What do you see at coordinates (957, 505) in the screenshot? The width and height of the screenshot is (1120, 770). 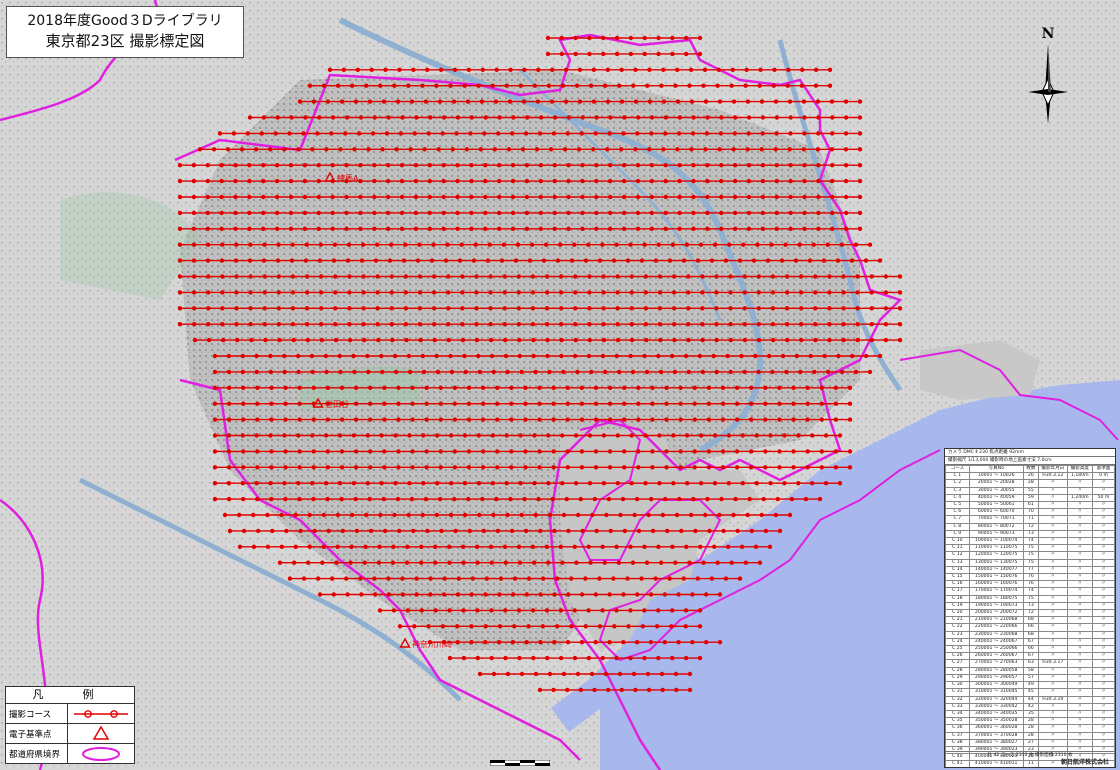 I see `table-cell: C 5` at bounding box center [957, 505].